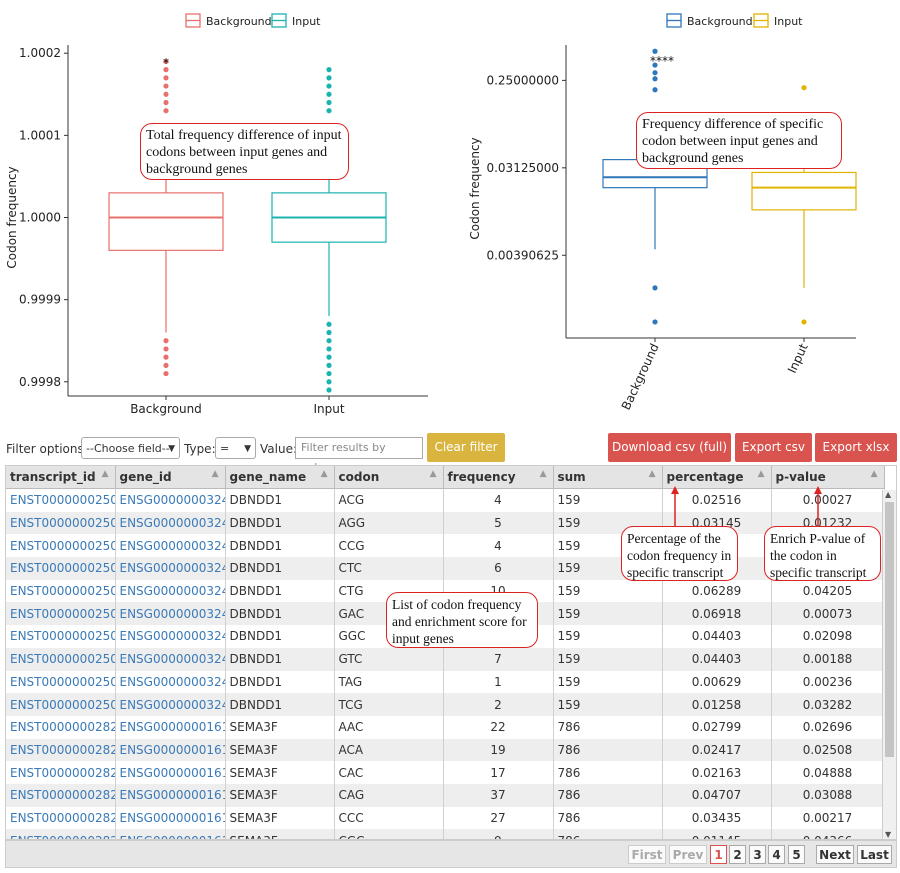  What do you see at coordinates (675, 490) in the screenshot?
I see `arrow-percentage-head` at bounding box center [675, 490].